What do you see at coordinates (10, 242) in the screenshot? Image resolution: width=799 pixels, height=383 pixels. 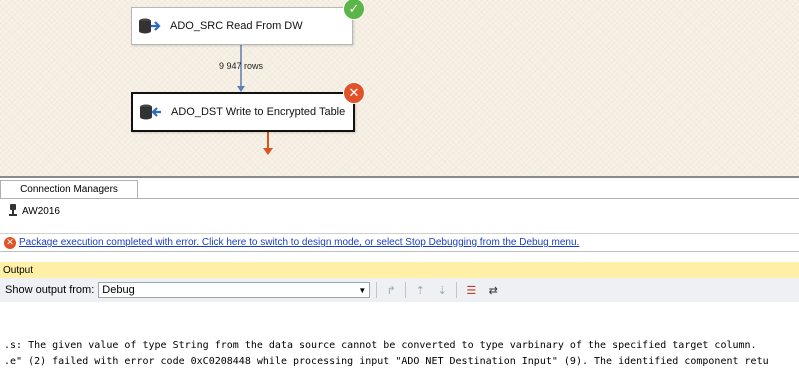 I see `error-circle-icon: ✕` at bounding box center [10, 242].